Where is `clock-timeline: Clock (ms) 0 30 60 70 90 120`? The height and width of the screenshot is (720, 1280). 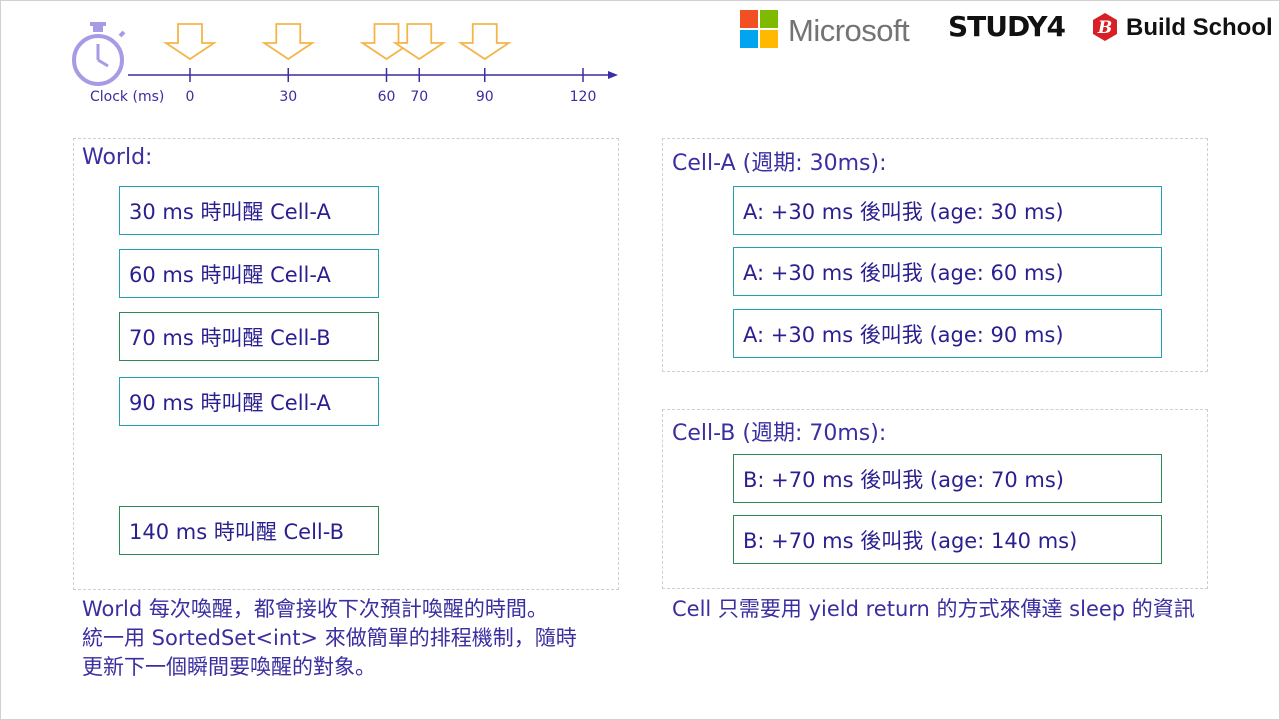
clock-timeline: Clock (ms) 0 30 60 70 90 120 is located at coordinates (345, 63).